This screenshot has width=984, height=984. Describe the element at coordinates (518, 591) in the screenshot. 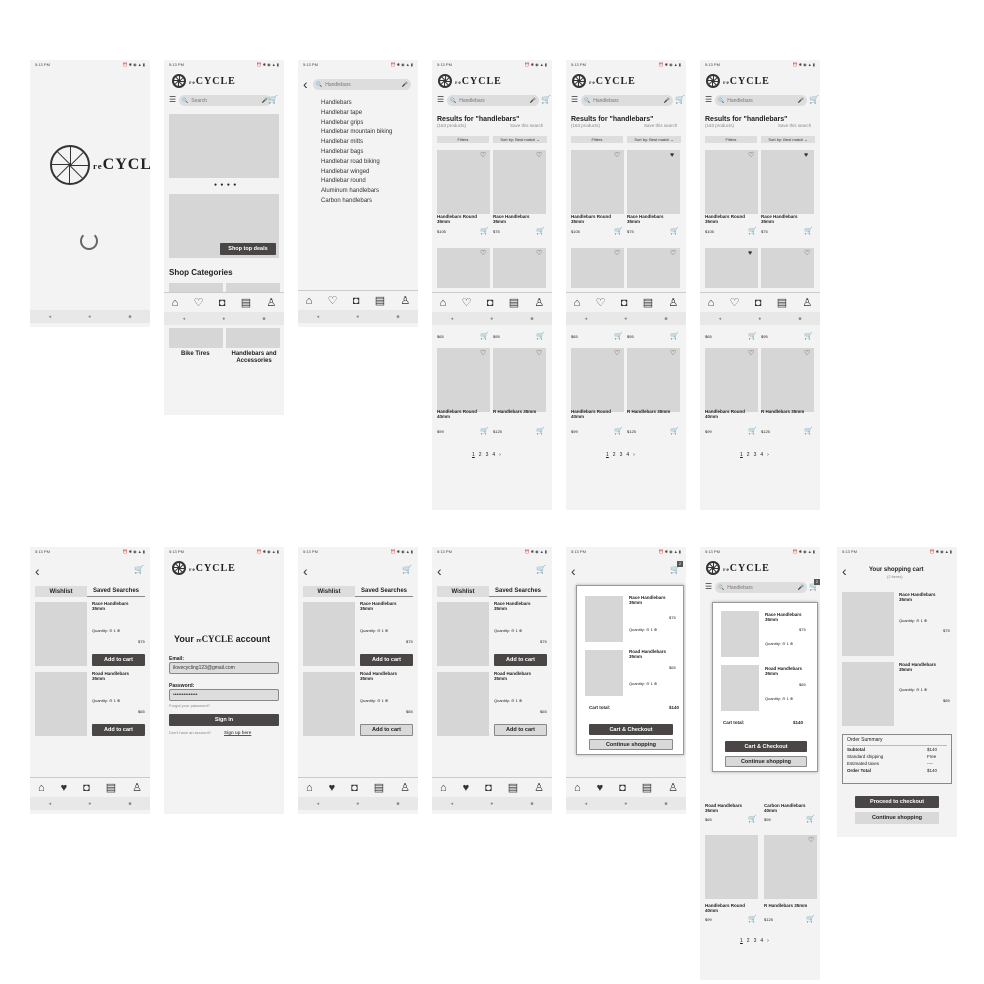

I see `tab-saved-searches: Saved Searches` at that location.